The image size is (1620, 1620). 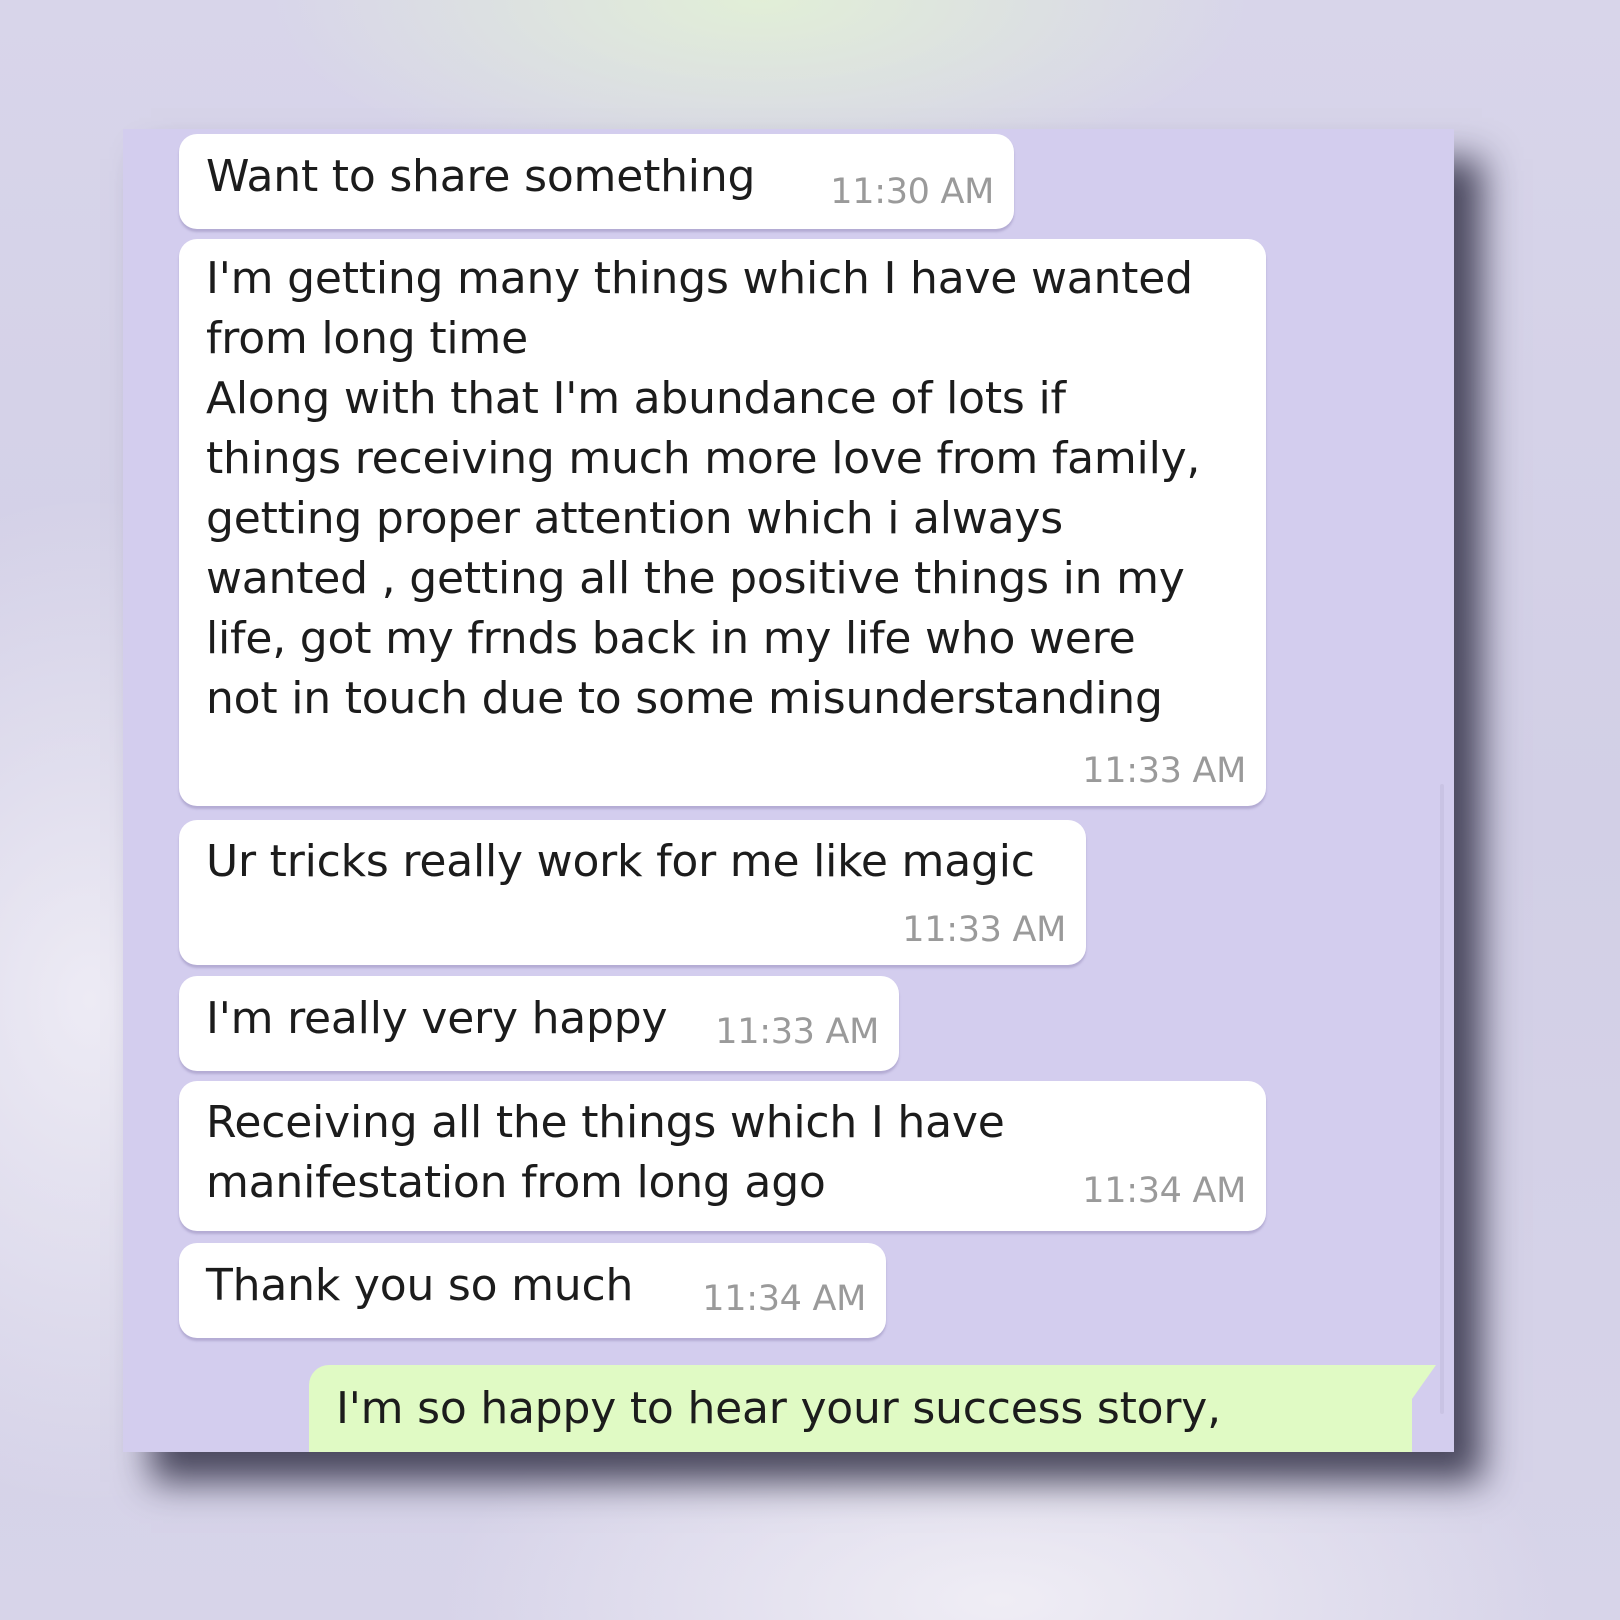 I want to click on outgoing-message-bubble: I'm so happy to hear your success story,, so click(x=860, y=1408).